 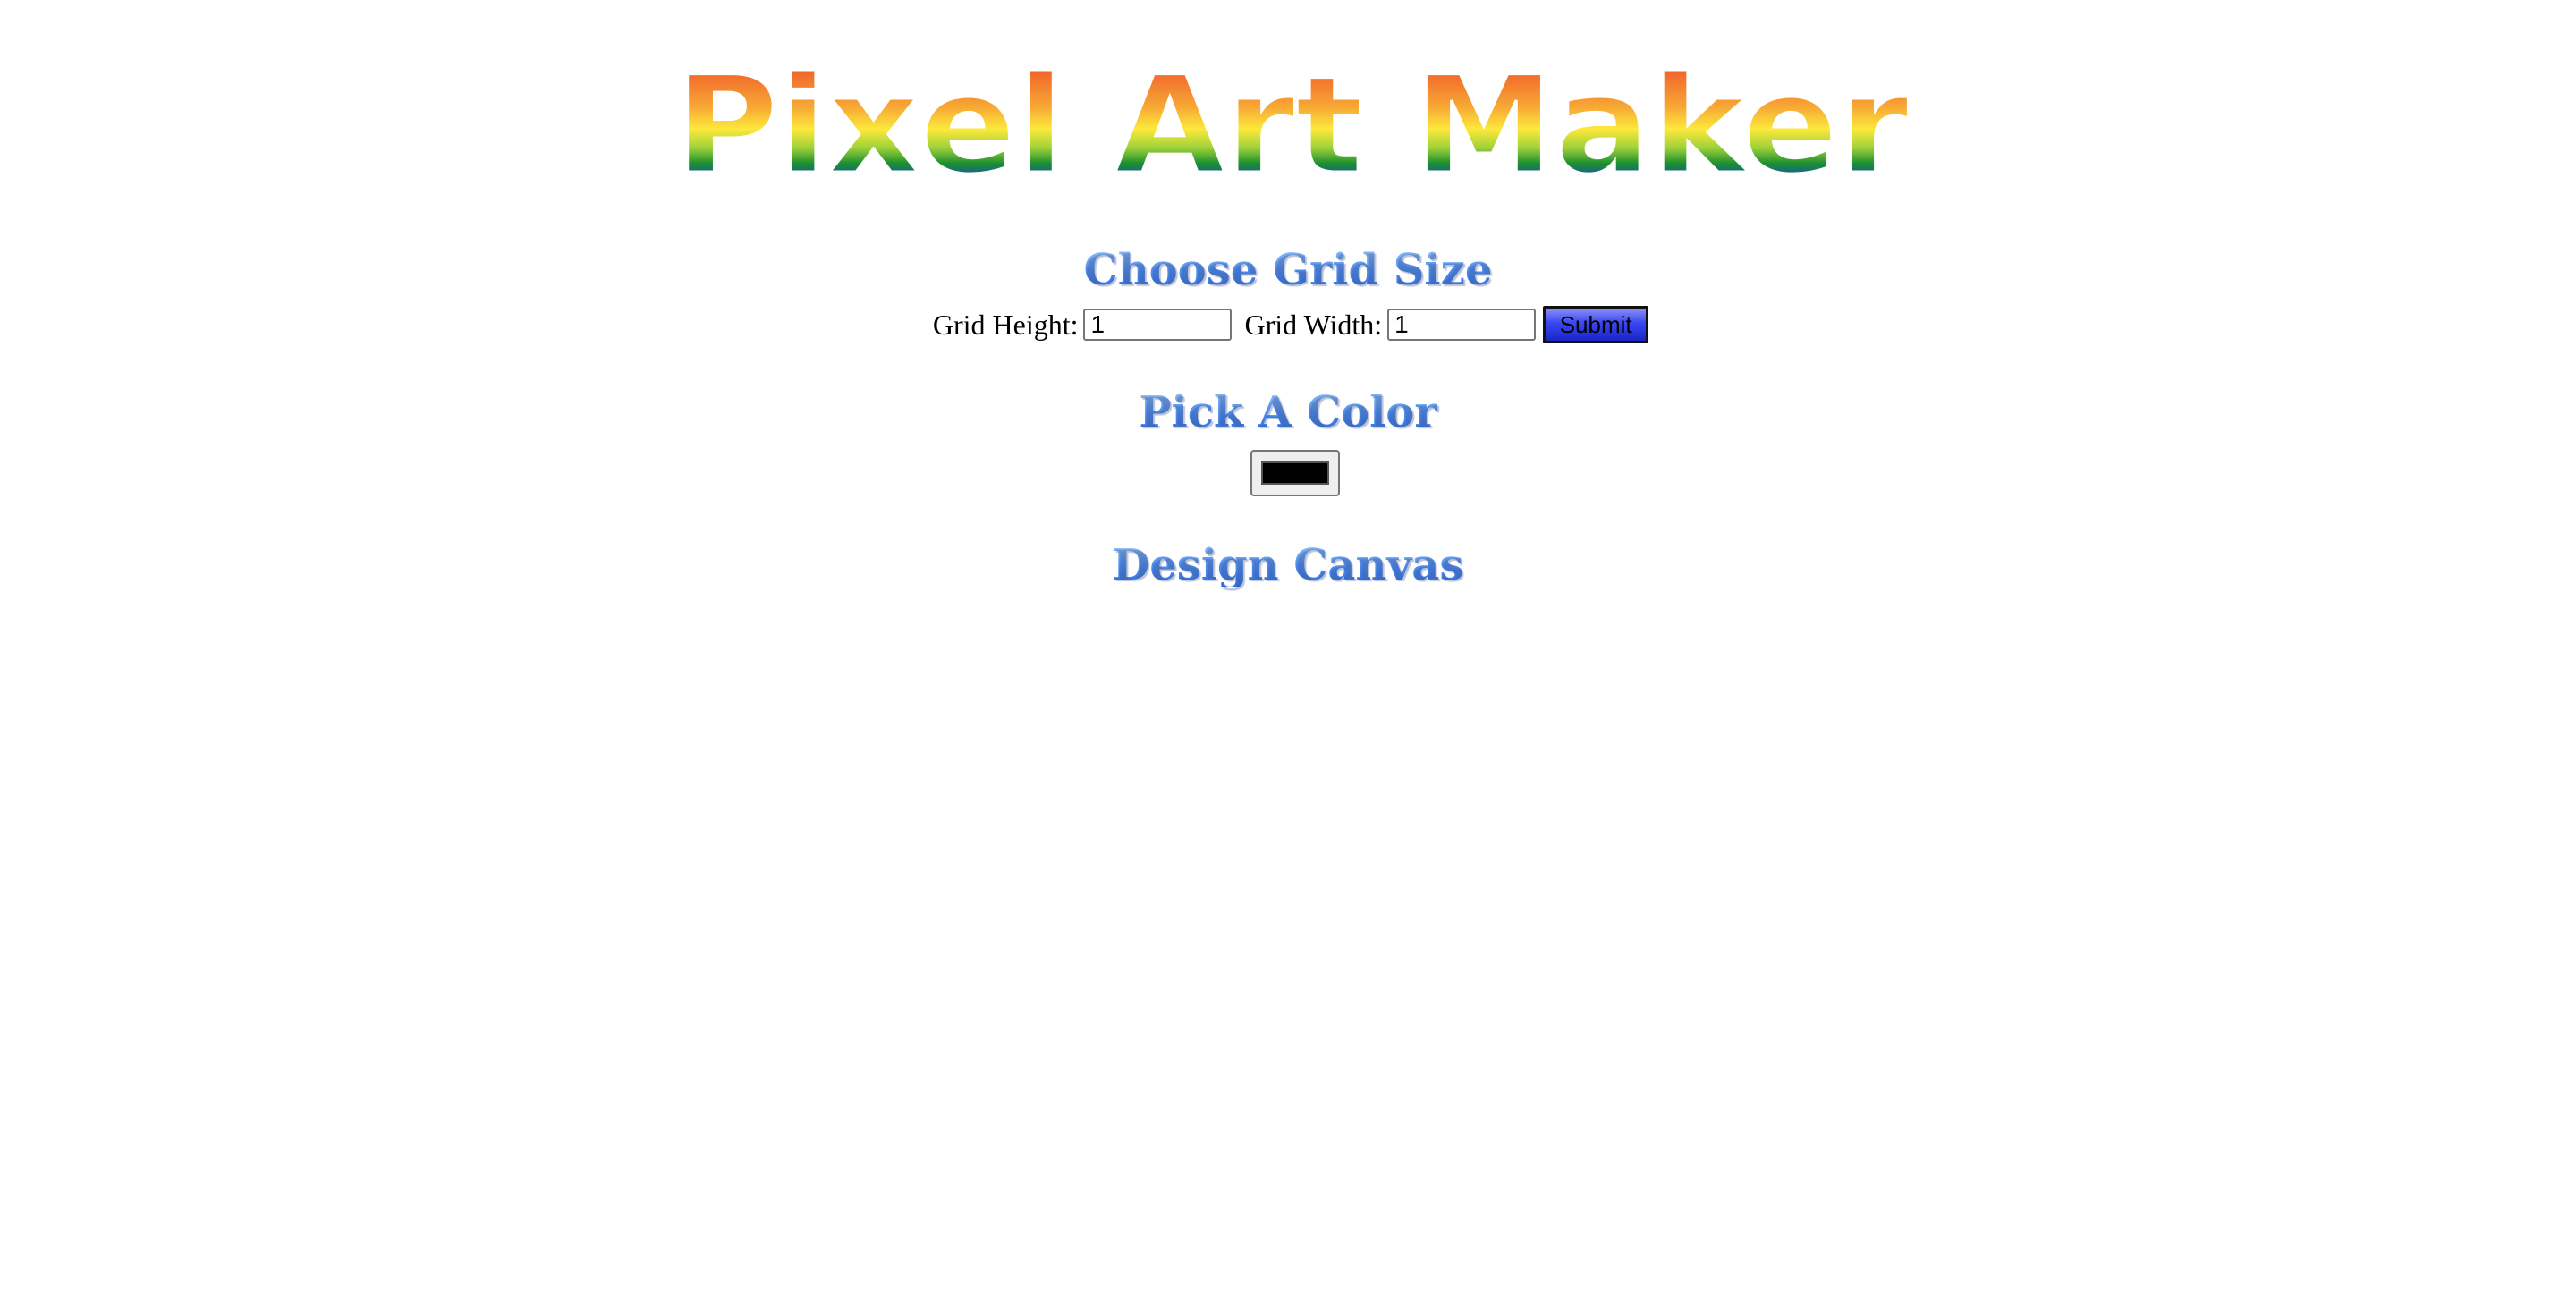 I want to click on grid-width-label: Grid Width:, so click(x=1313, y=324).